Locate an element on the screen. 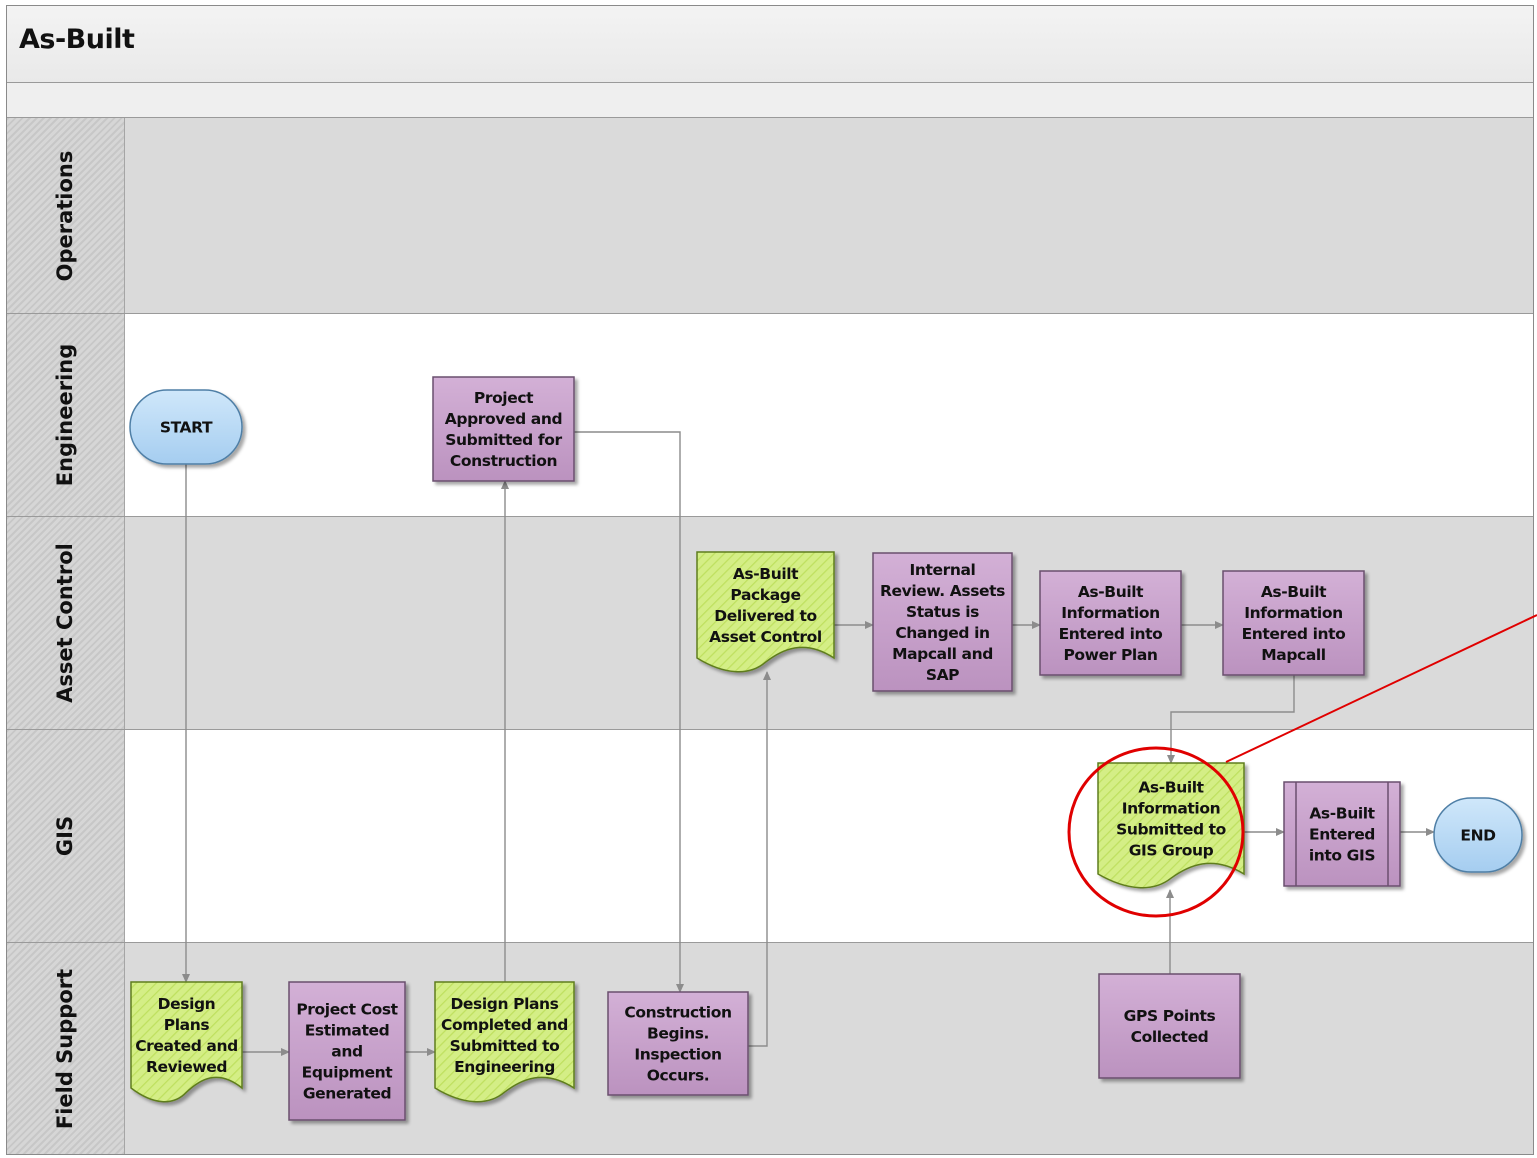  node-label-line: START is located at coordinates (186, 428).